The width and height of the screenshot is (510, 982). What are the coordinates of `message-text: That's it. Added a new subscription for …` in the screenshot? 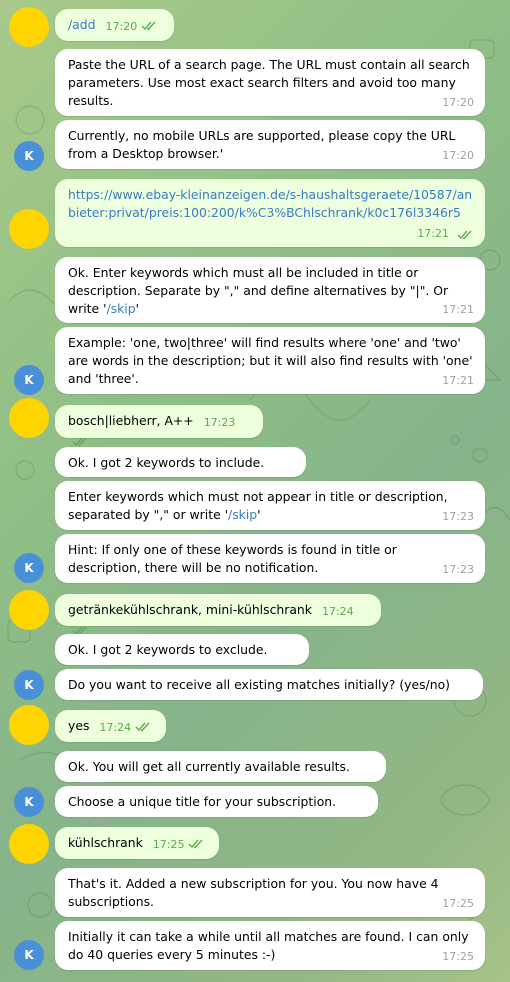 It's located at (255, 892).